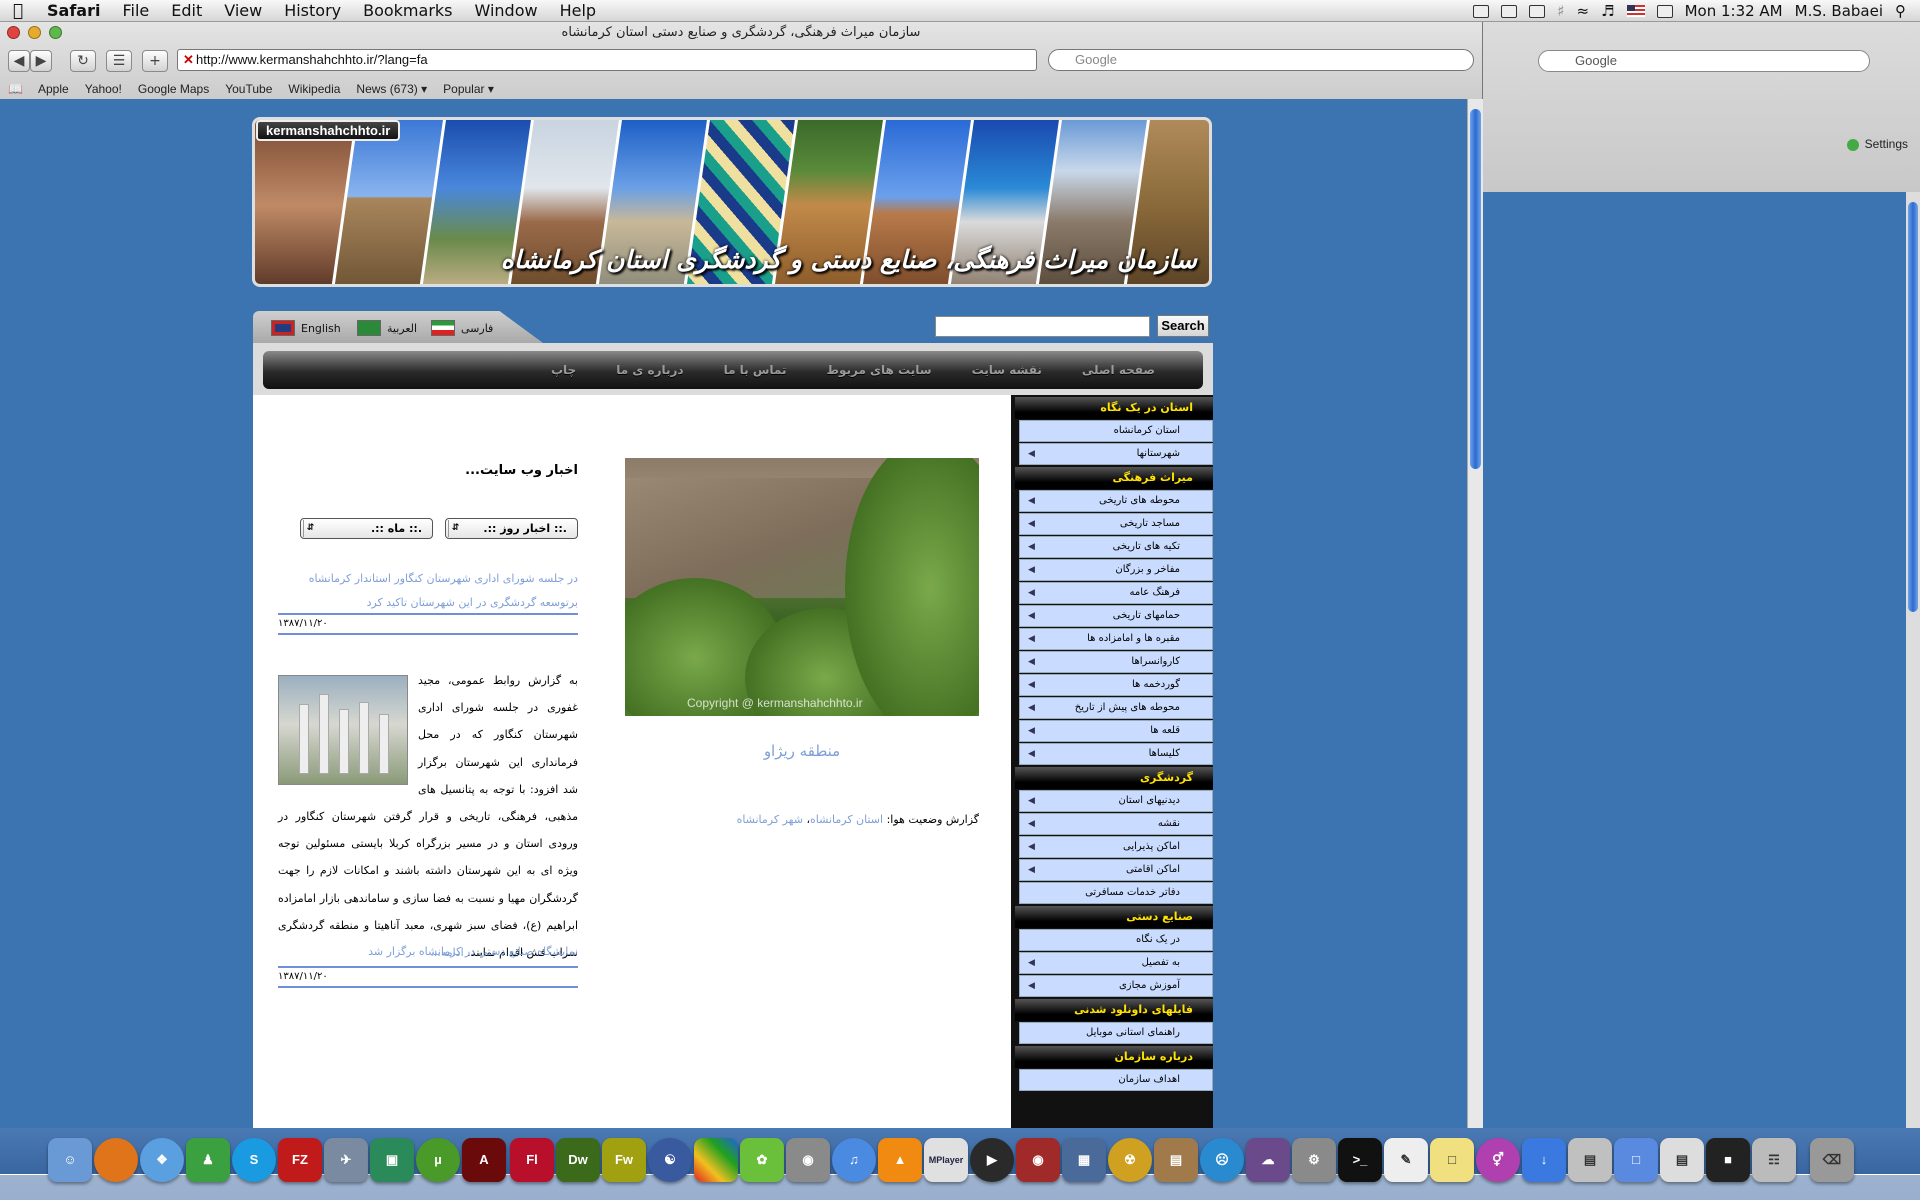 This screenshot has height=1200, width=1920. I want to click on firefox-settings: Settings, so click(1877, 144).